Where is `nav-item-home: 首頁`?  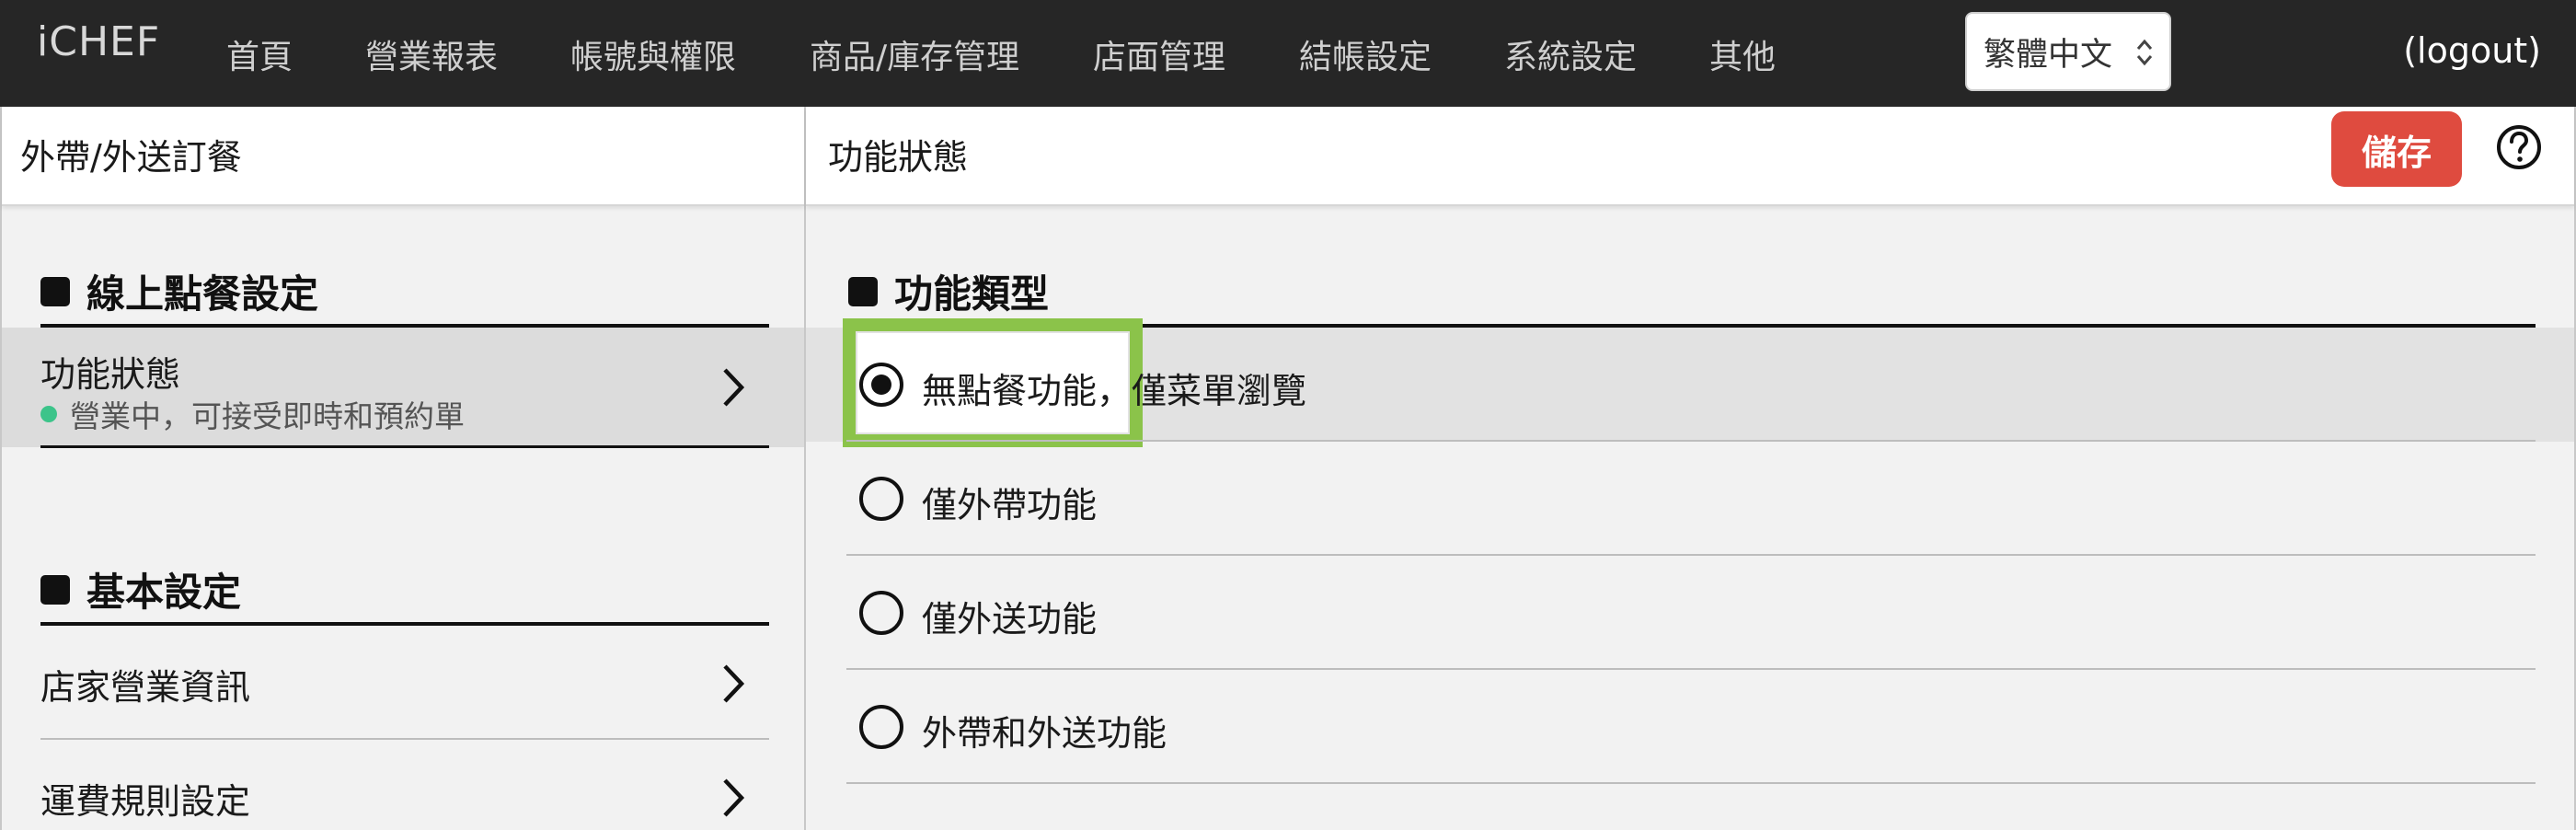
nav-item-home: 首頁 is located at coordinates (259, 54).